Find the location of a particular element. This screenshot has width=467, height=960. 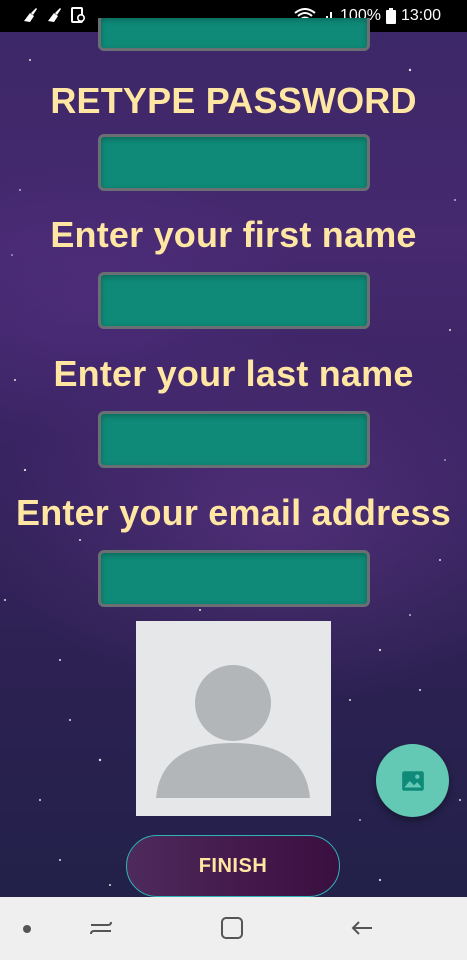

password-input is located at coordinates (234, 33).